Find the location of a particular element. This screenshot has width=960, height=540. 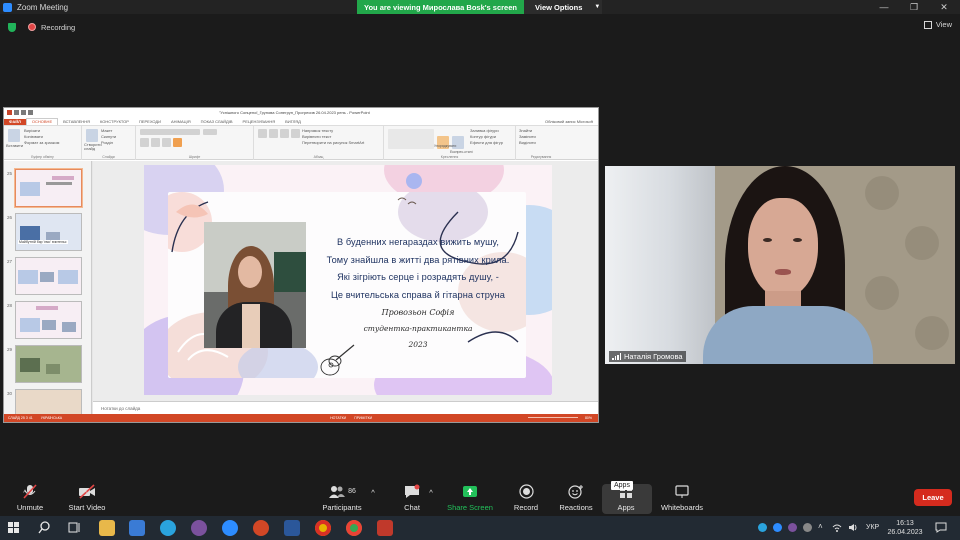

zoom-level: 80% is located at coordinates (588, 418).